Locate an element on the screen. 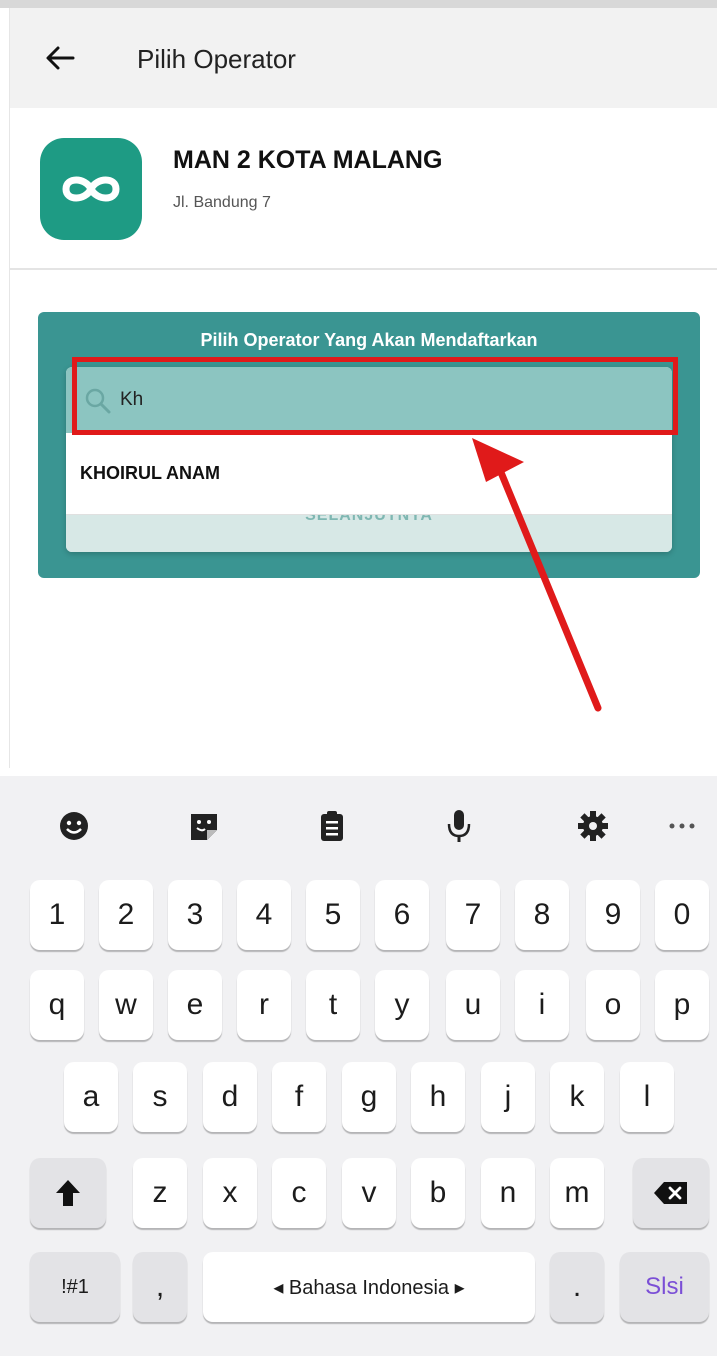 Image resolution: width=717 pixels, height=1356 pixels. emoji-icon is located at coordinates (74, 826).